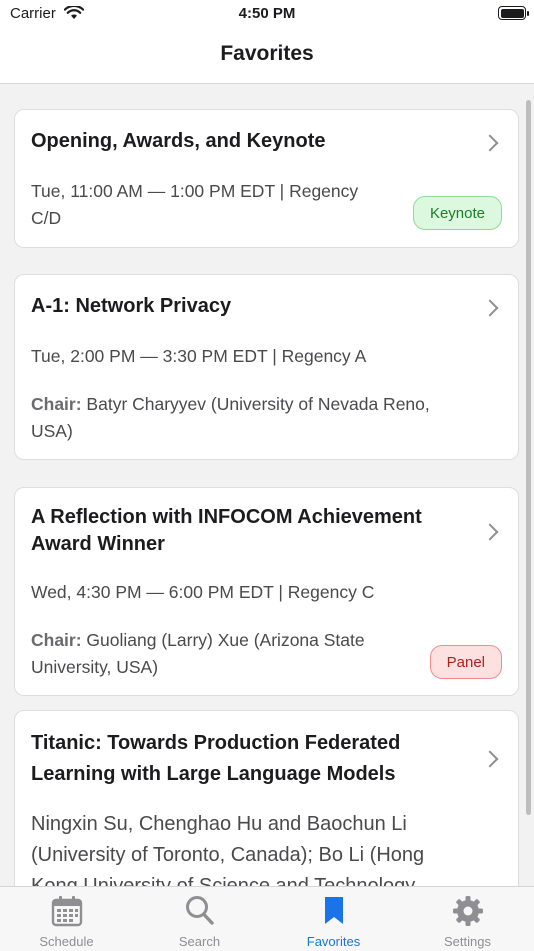  I want to click on battery-icon, so click(513, 13).